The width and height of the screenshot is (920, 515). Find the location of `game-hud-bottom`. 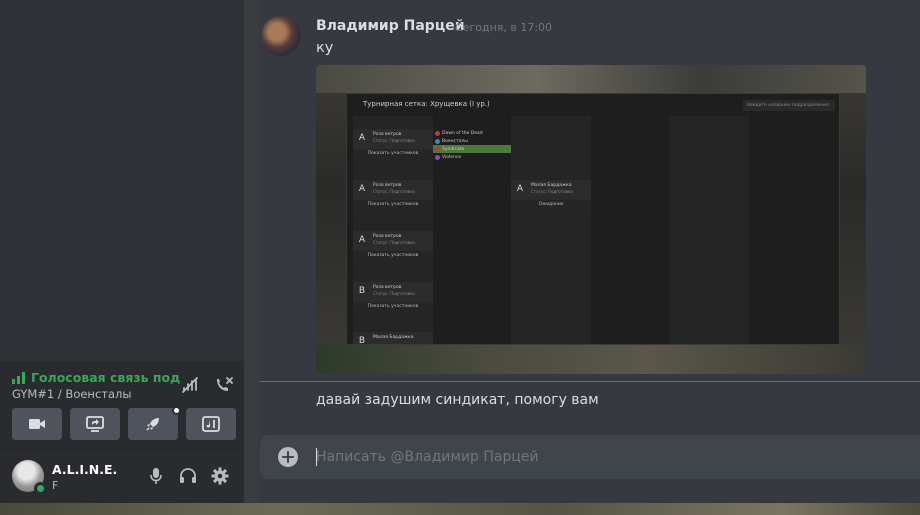

game-hud-bottom is located at coordinates (591, 359).